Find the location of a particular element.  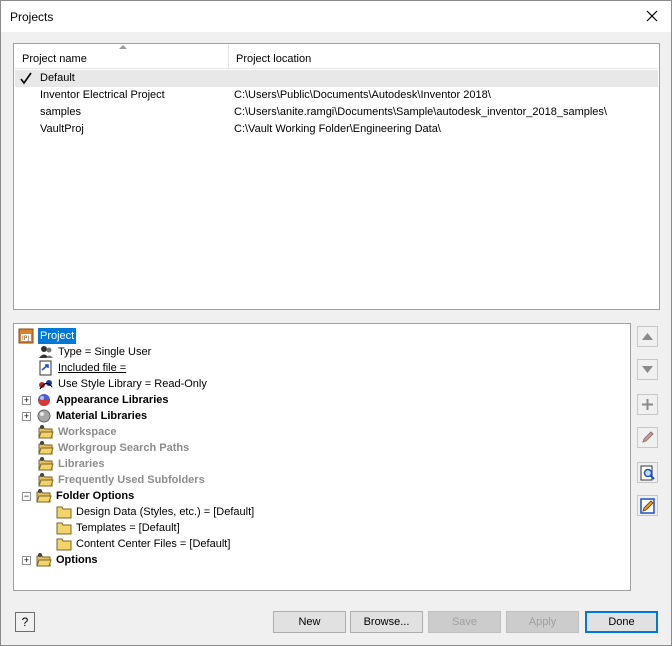

tree-node-label: Design Data (Styles, etc.) = [Default] is located at coordinates (165, 512).